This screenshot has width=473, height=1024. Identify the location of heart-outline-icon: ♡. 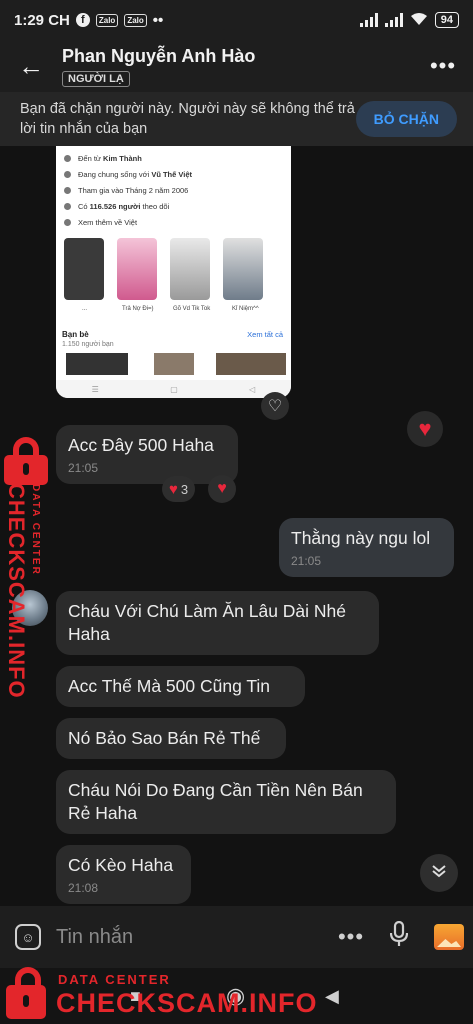
(275, 406).